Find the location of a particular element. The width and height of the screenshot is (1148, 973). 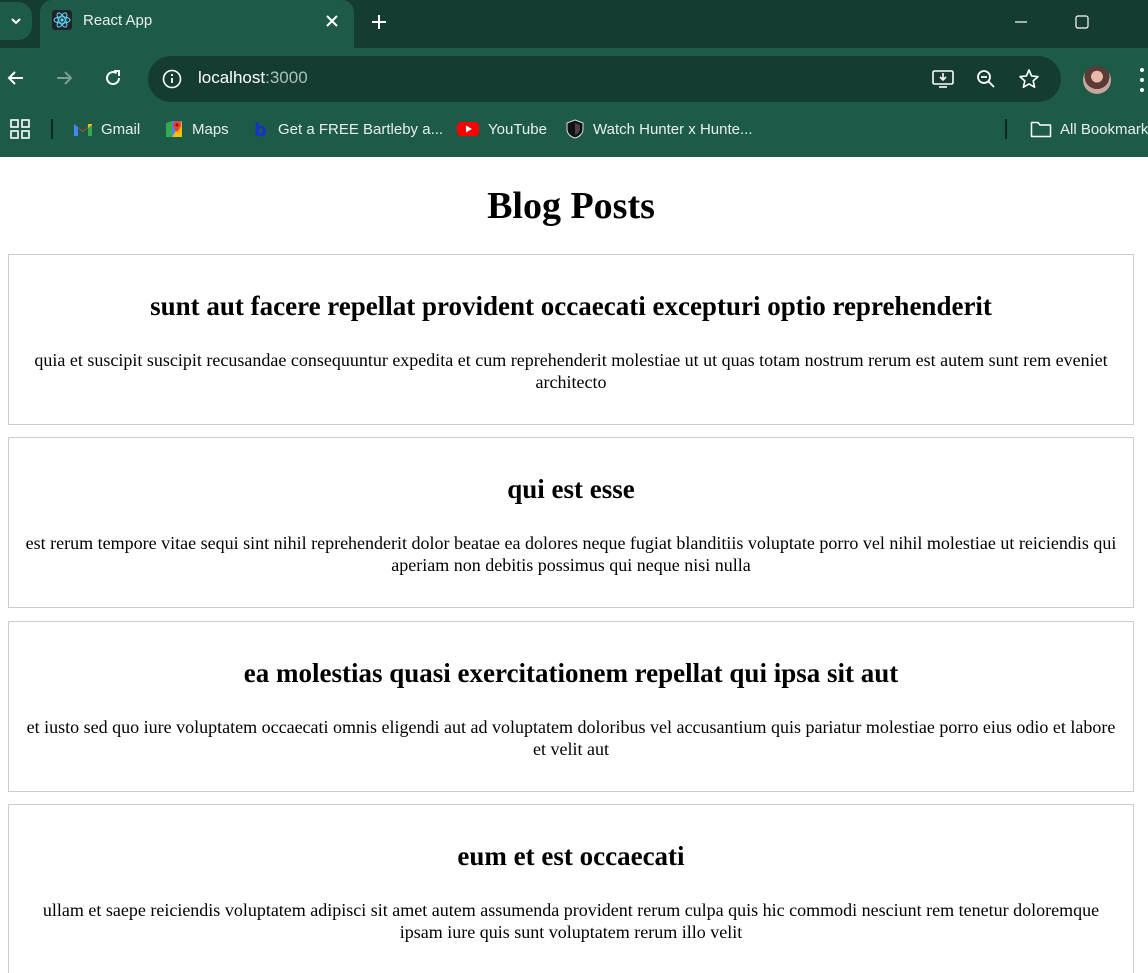

bookmark-gmail: Gmail is located at coordinates (106, 129).